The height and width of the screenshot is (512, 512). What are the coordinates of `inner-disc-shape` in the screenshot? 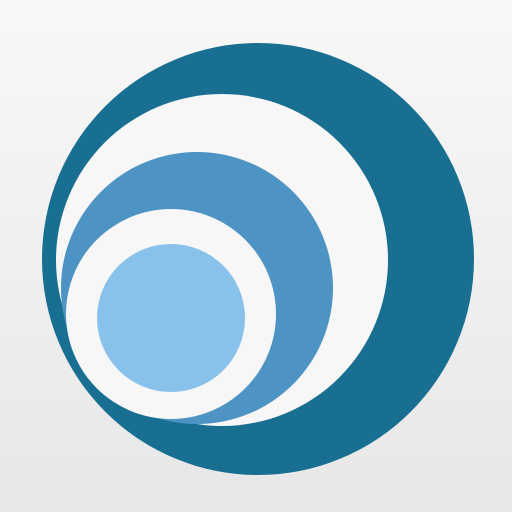 It's located at (171, 318).